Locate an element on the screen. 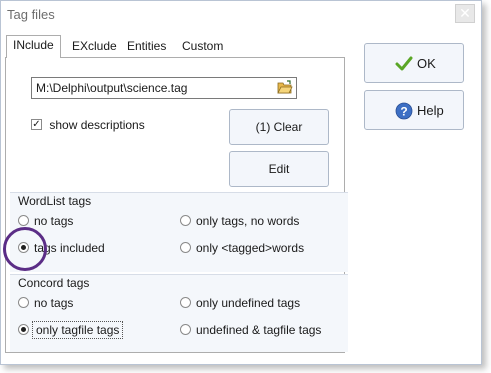 The width and height of the screenshot is (491, 373). ok-label: OK is located at coordinates (426, 63).